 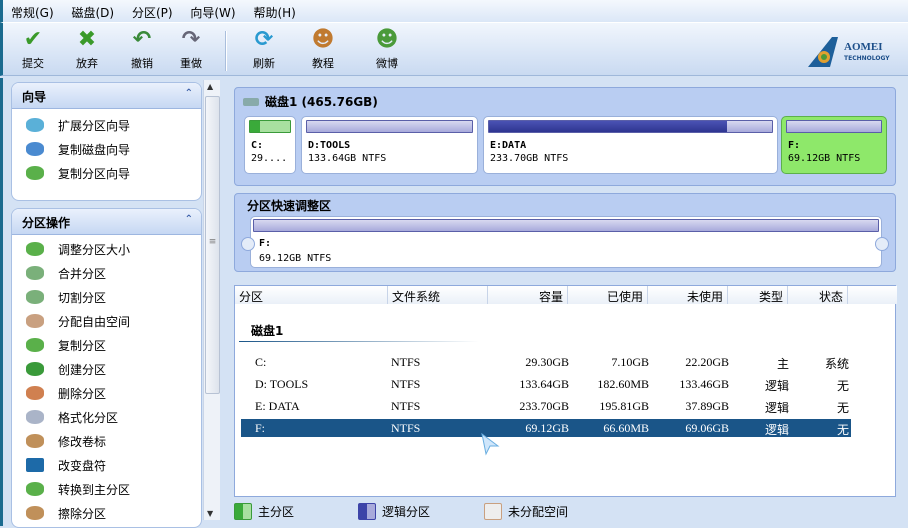 I want to click on cell-used: 182.60MB, so click(x=623, y=384).